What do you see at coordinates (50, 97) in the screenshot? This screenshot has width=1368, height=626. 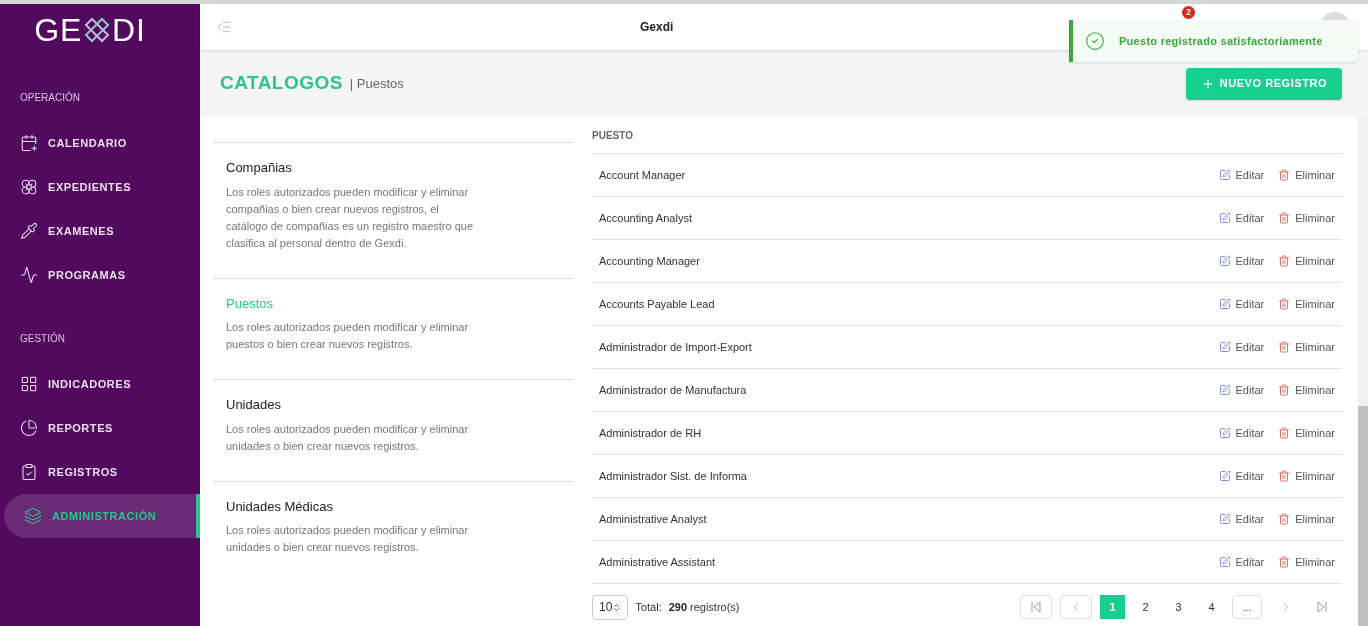 I see `section-label: OPERACIÓN` at bounding box center [50, 97].